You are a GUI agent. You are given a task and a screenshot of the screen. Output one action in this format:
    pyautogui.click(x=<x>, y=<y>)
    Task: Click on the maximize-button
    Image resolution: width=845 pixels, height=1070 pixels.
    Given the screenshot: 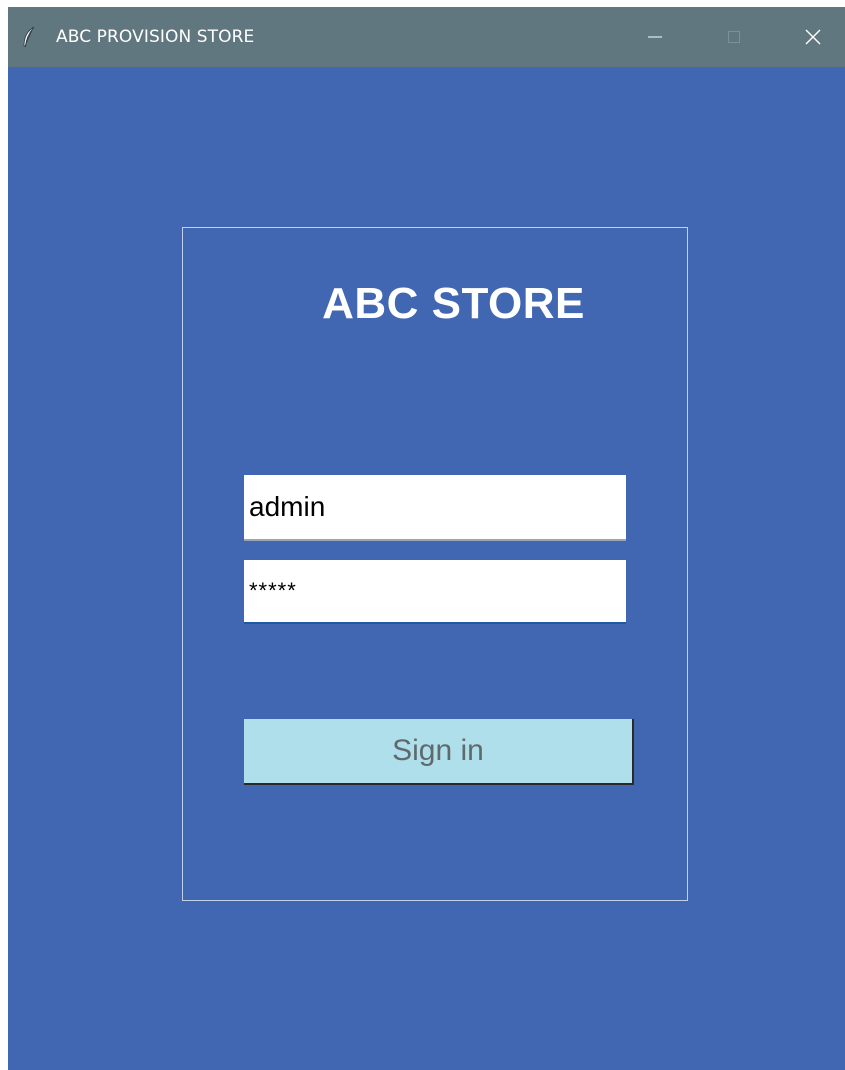 What is the action you would take?
    pyautogui.click(x=734, y=37)
    